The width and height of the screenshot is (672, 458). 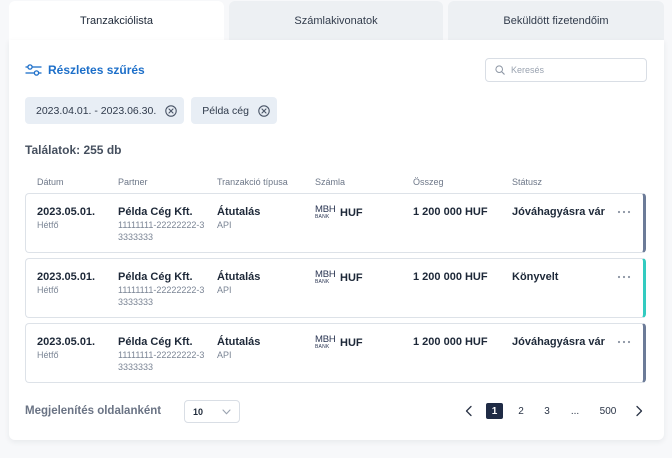 I want to click on page-button-1: 1, so click(x=494, y=411).